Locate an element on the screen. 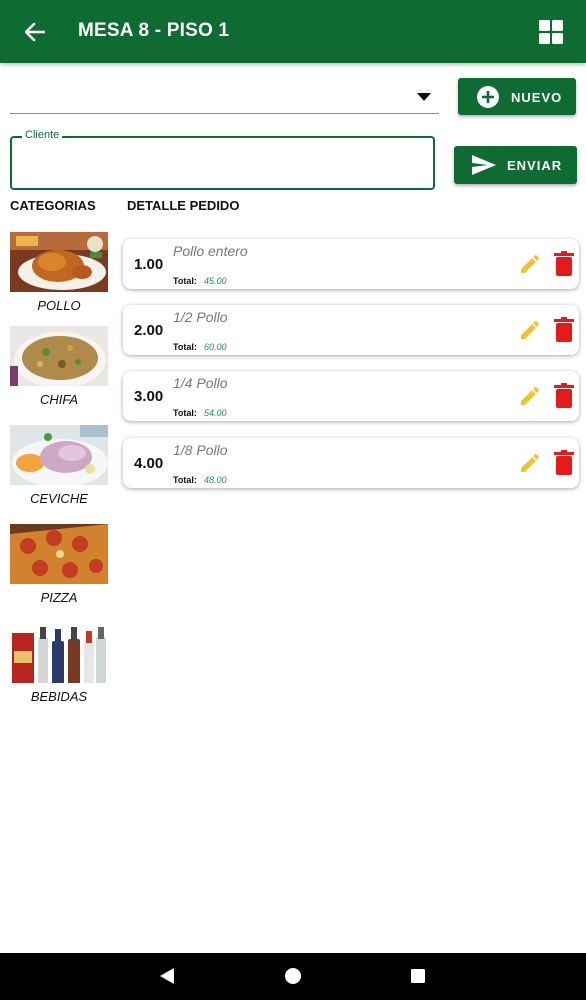 This screenshot has height=1000, width=586. nav-back-icon is located at coordinates (167, 976).